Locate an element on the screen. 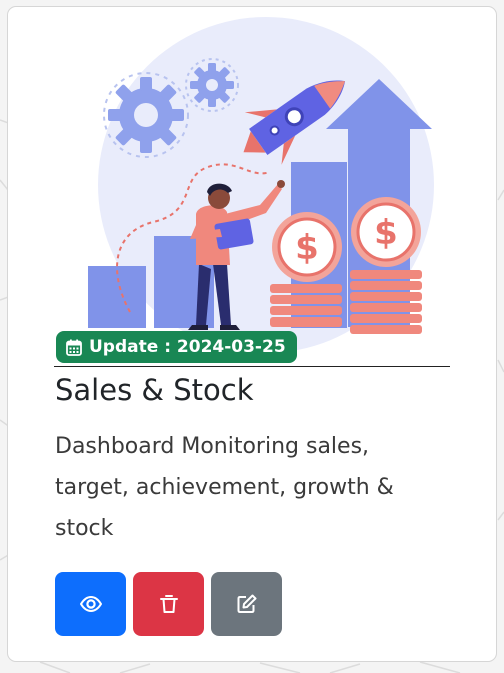 This screenshot has width=504, height=673. trash-icon is located at coordinates (168, 604).